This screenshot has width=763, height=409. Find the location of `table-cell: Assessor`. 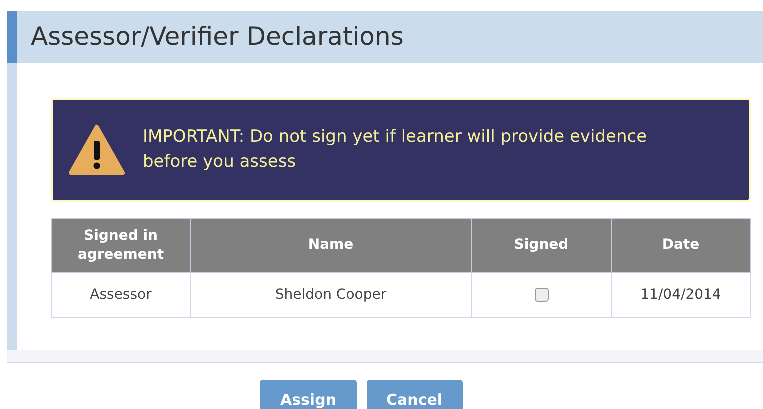

table-cell: Assessor is located at coordinates (121, 295).